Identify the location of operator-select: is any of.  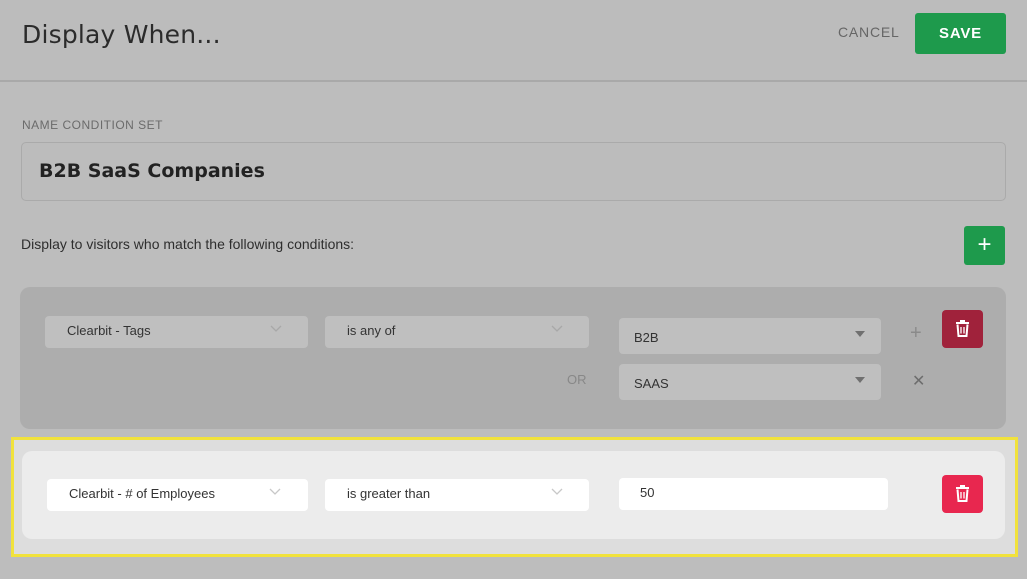
(457, 332).